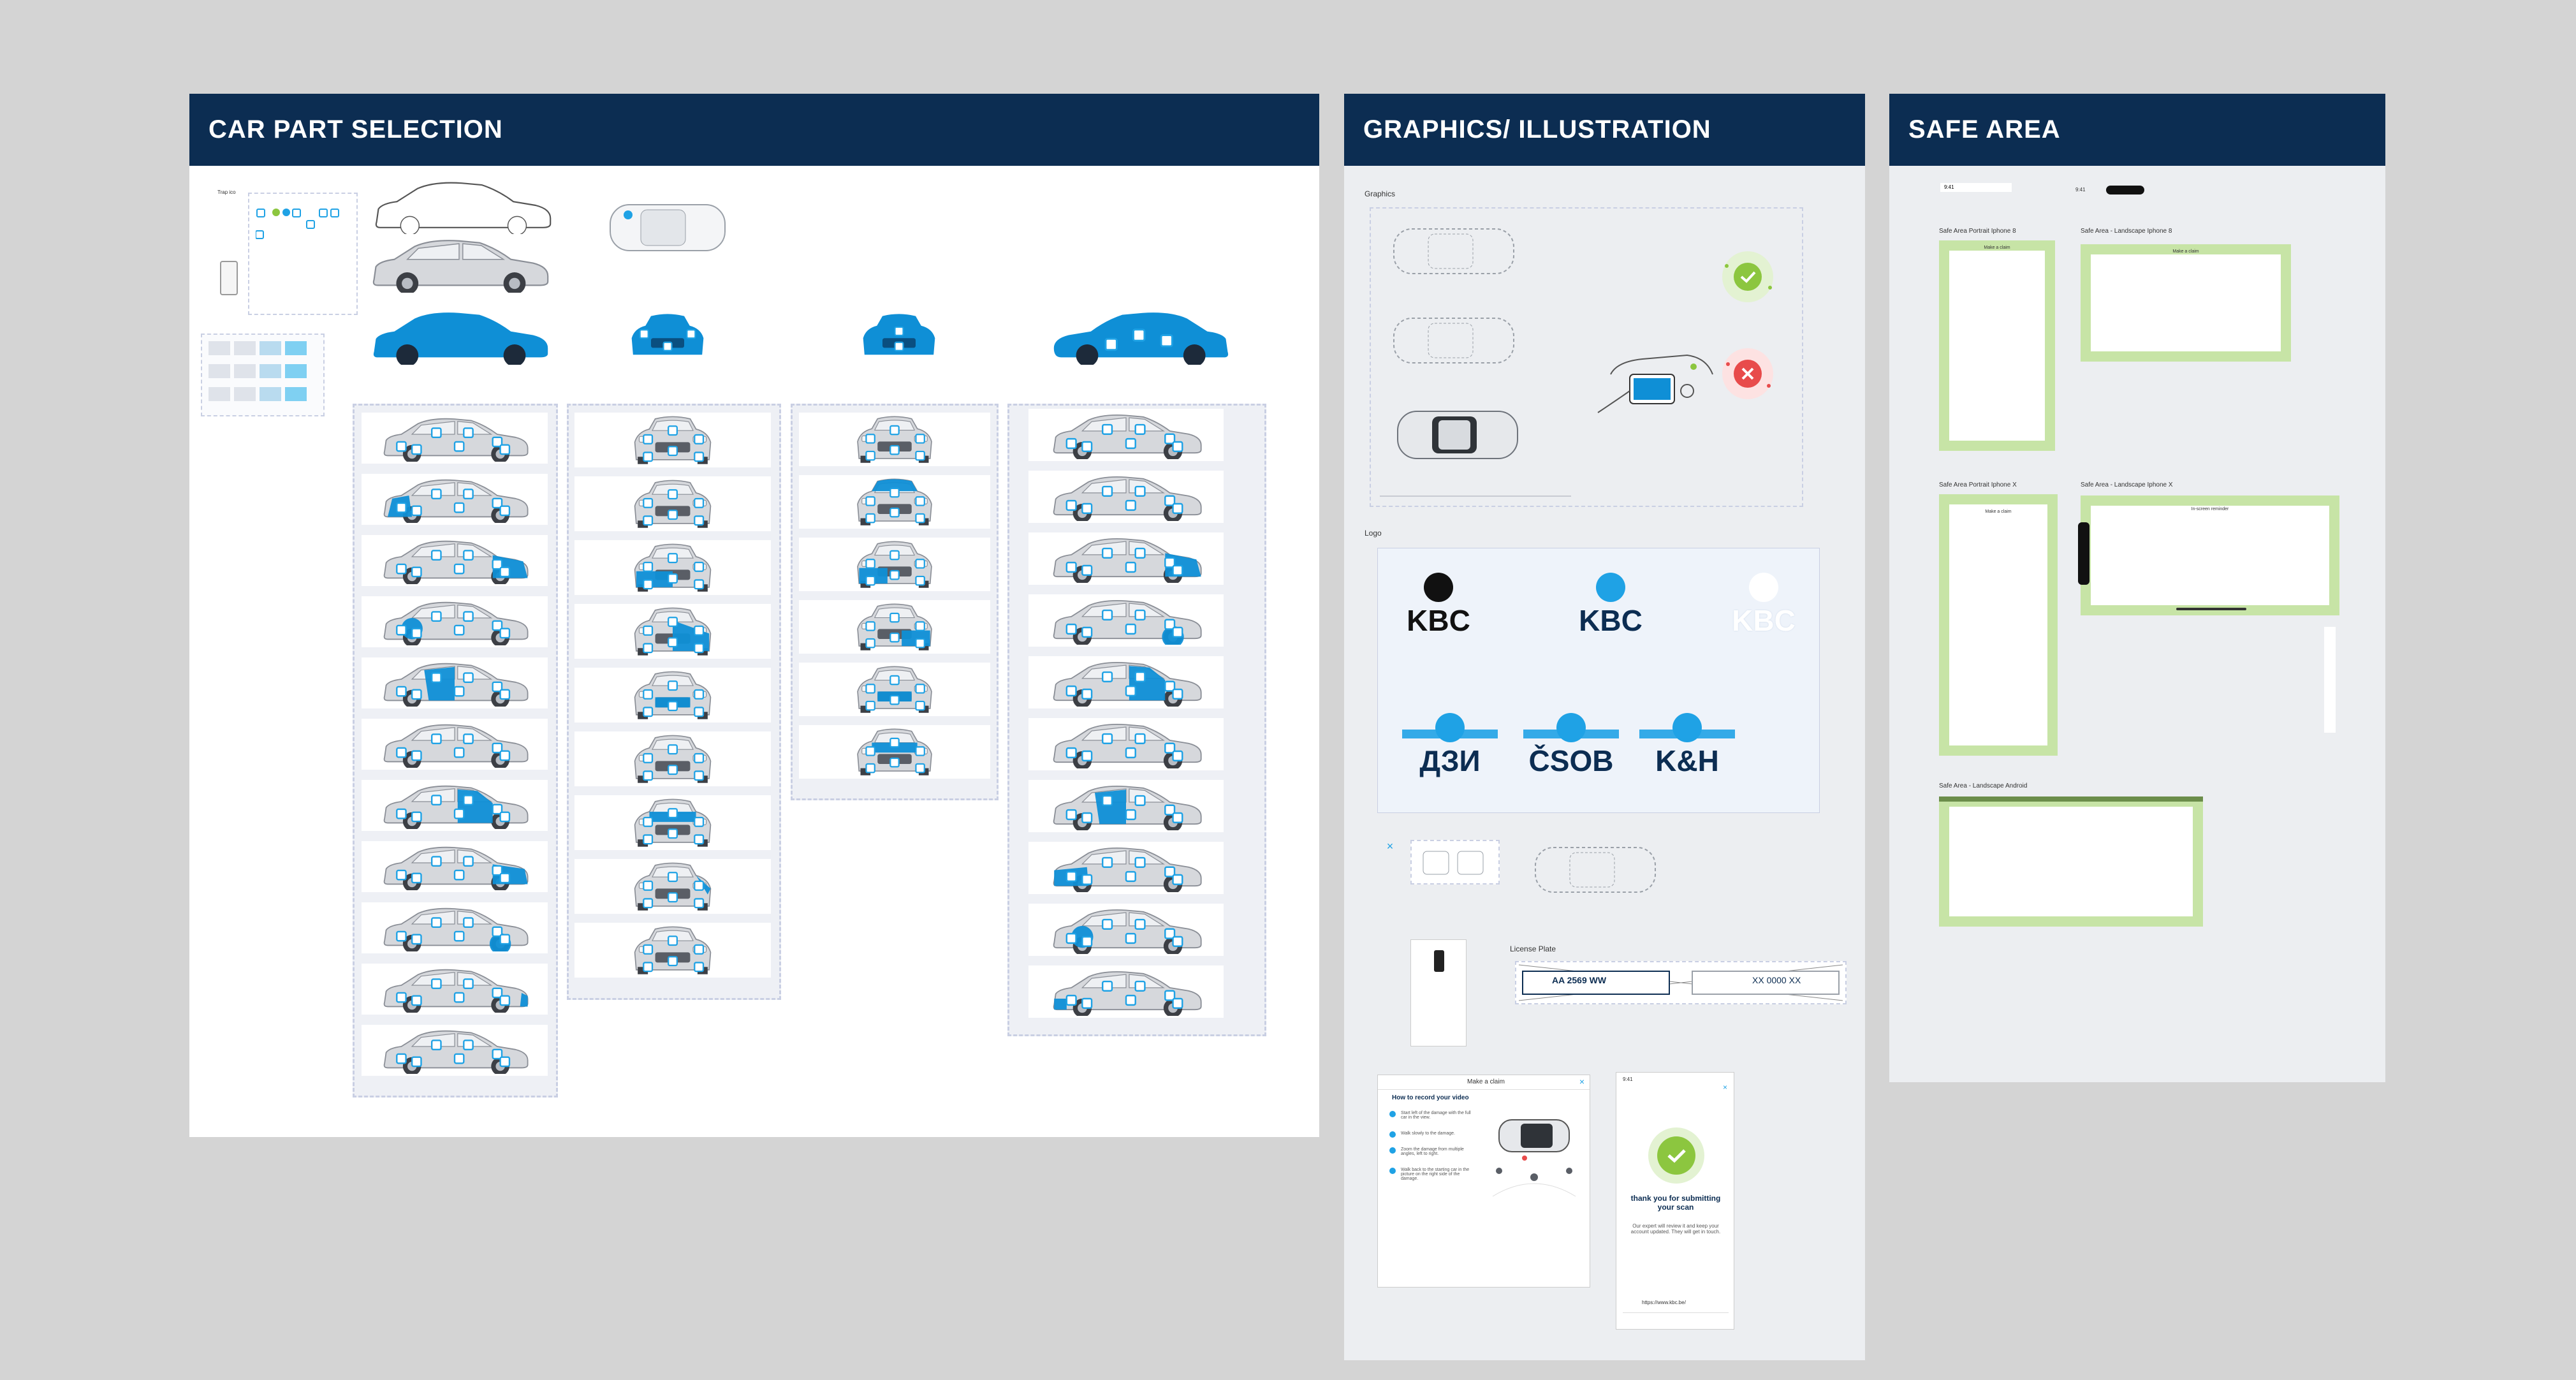 The image size is (2576, 1380). I want to click on device-card, so click(1438, 992).